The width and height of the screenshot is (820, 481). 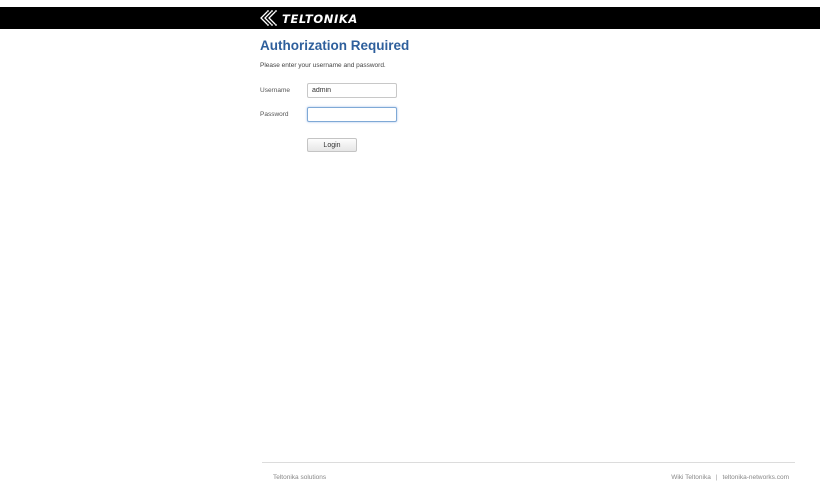 I want to click on page-title: Authorization Required, so click(x=335, y=45).